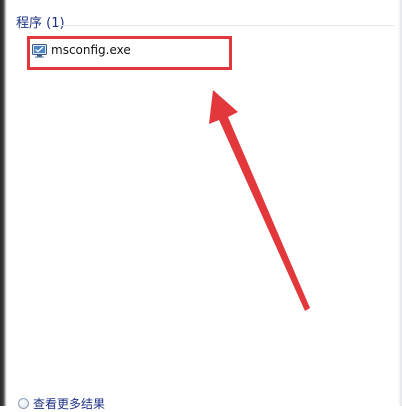  I want to click on see-more-results-link: 查看更多结果, so click(61, 403).